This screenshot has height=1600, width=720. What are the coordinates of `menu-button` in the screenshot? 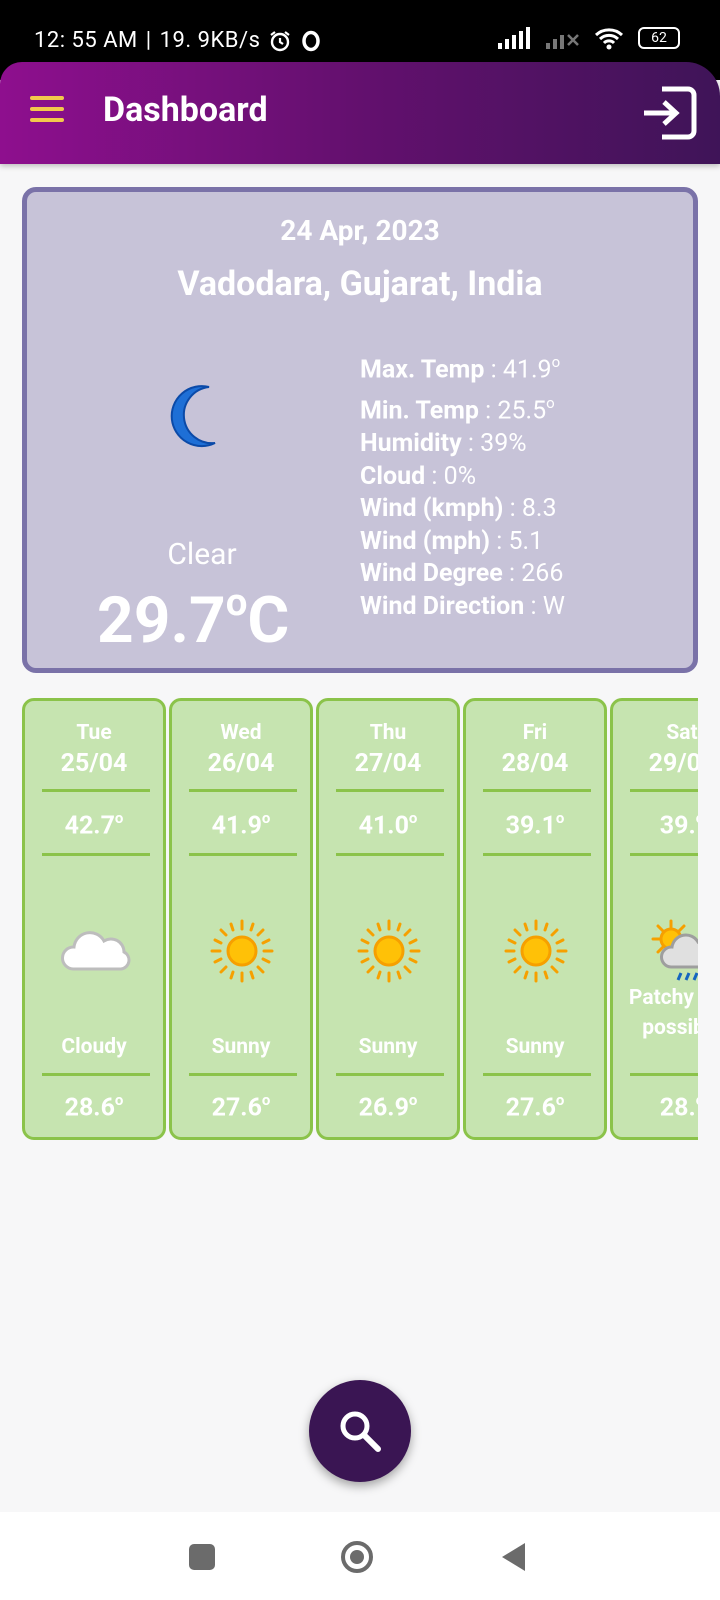 It's located at (47, 109).